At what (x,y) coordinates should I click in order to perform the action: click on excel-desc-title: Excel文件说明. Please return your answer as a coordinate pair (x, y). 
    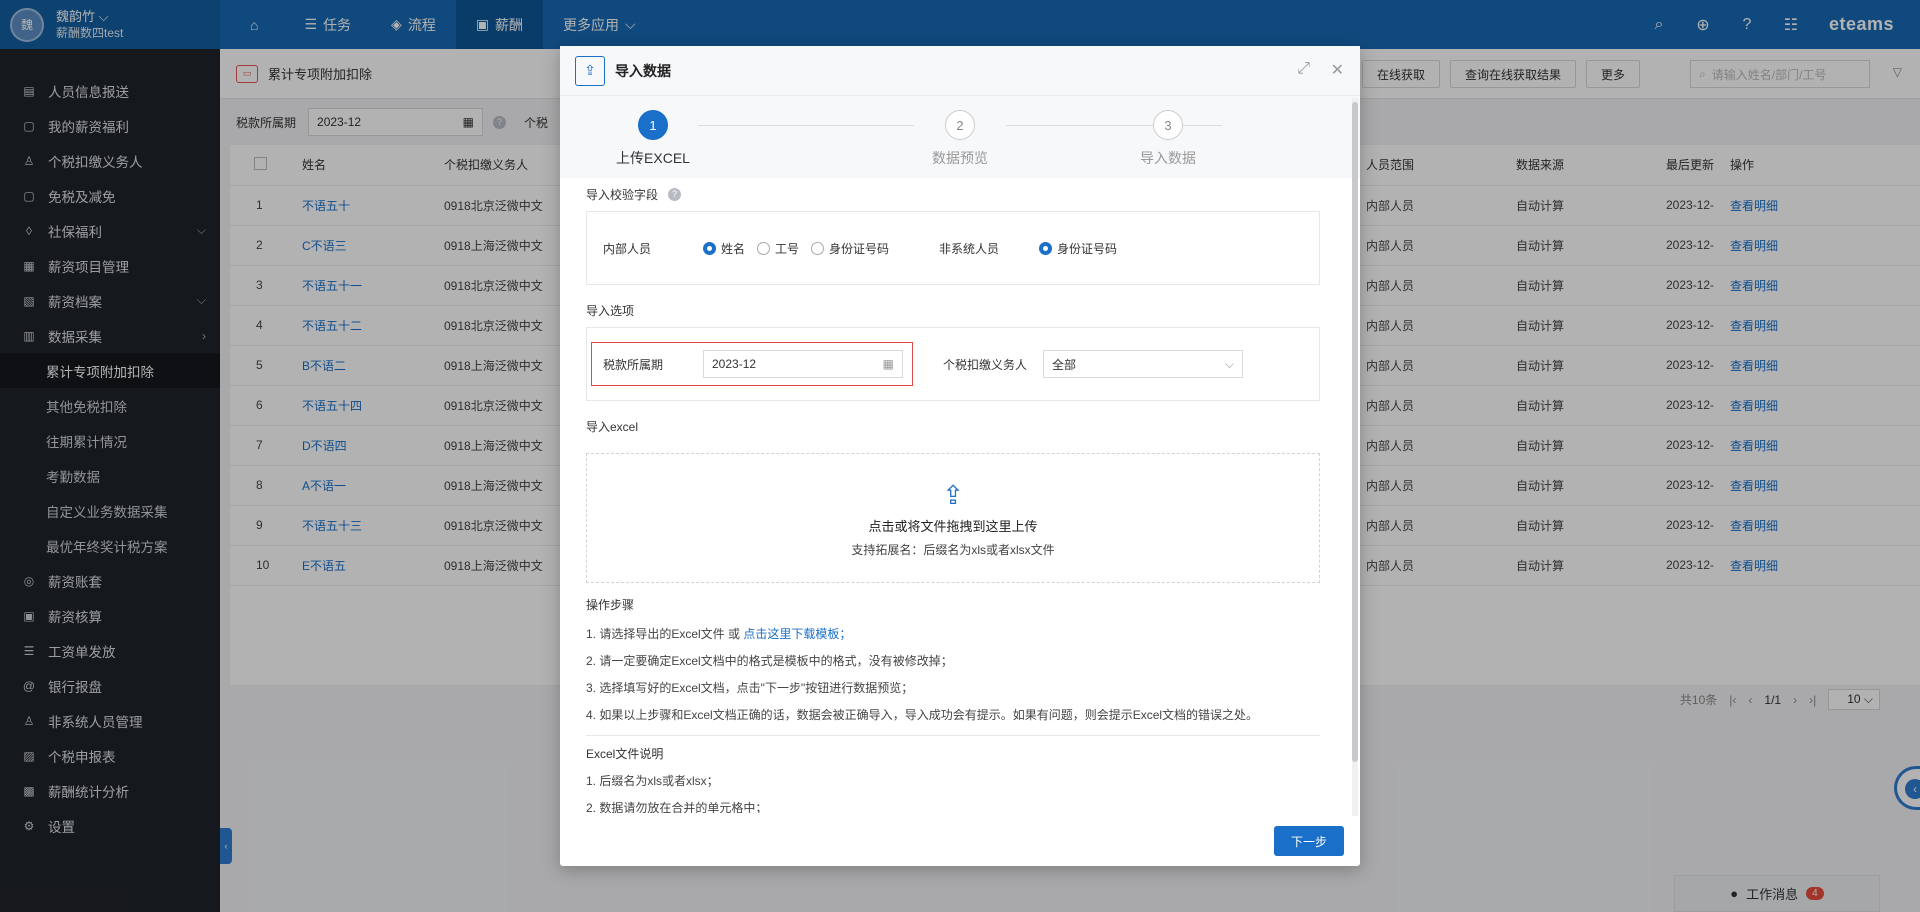
    Looking at the image, I should click on (625, 753).